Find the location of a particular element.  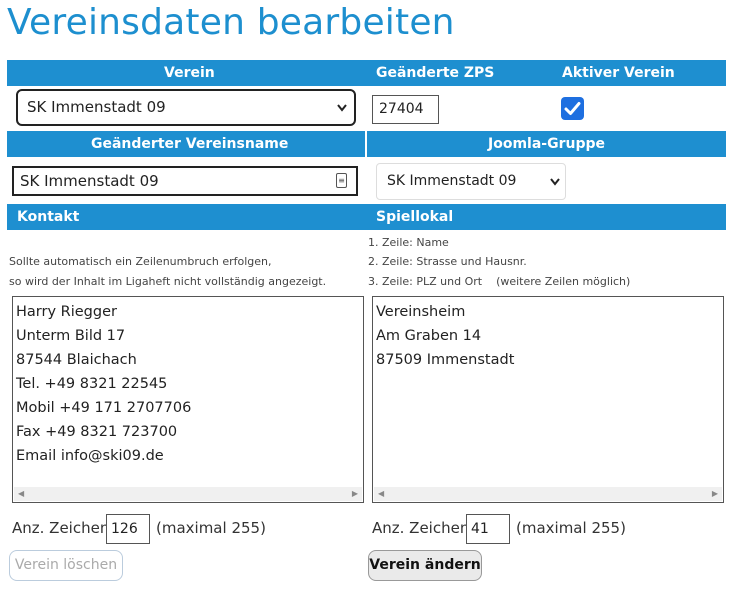

kontakt-line: Harry Riegger is located at coordinates (66, 312).